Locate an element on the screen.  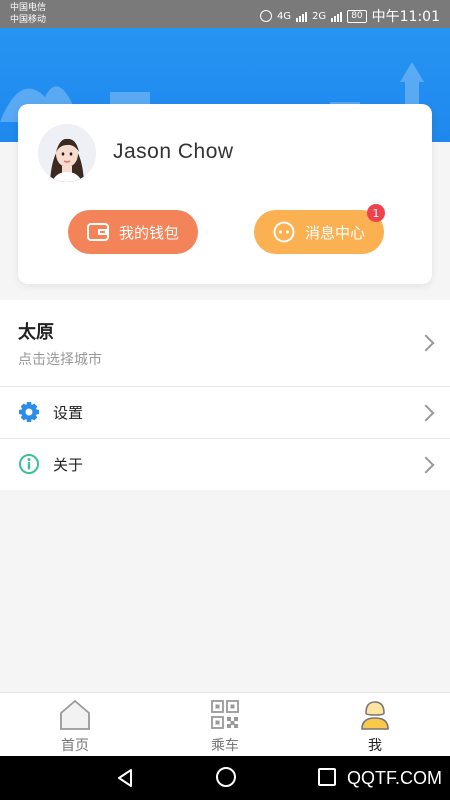
tab-ride: 乘车 is located at coordinates (225, 724).